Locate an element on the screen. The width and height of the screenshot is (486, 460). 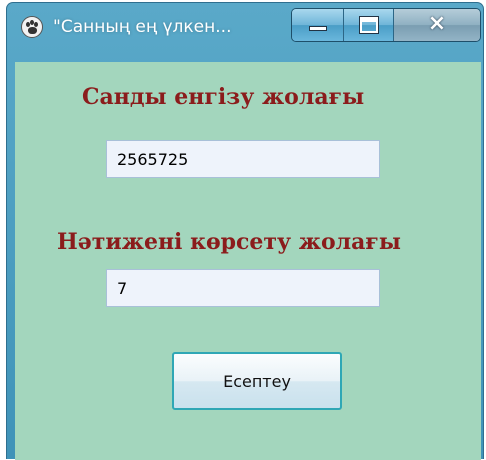
output-label: Нәтижені көрсету жолағы is located at coordinates (229, 242).